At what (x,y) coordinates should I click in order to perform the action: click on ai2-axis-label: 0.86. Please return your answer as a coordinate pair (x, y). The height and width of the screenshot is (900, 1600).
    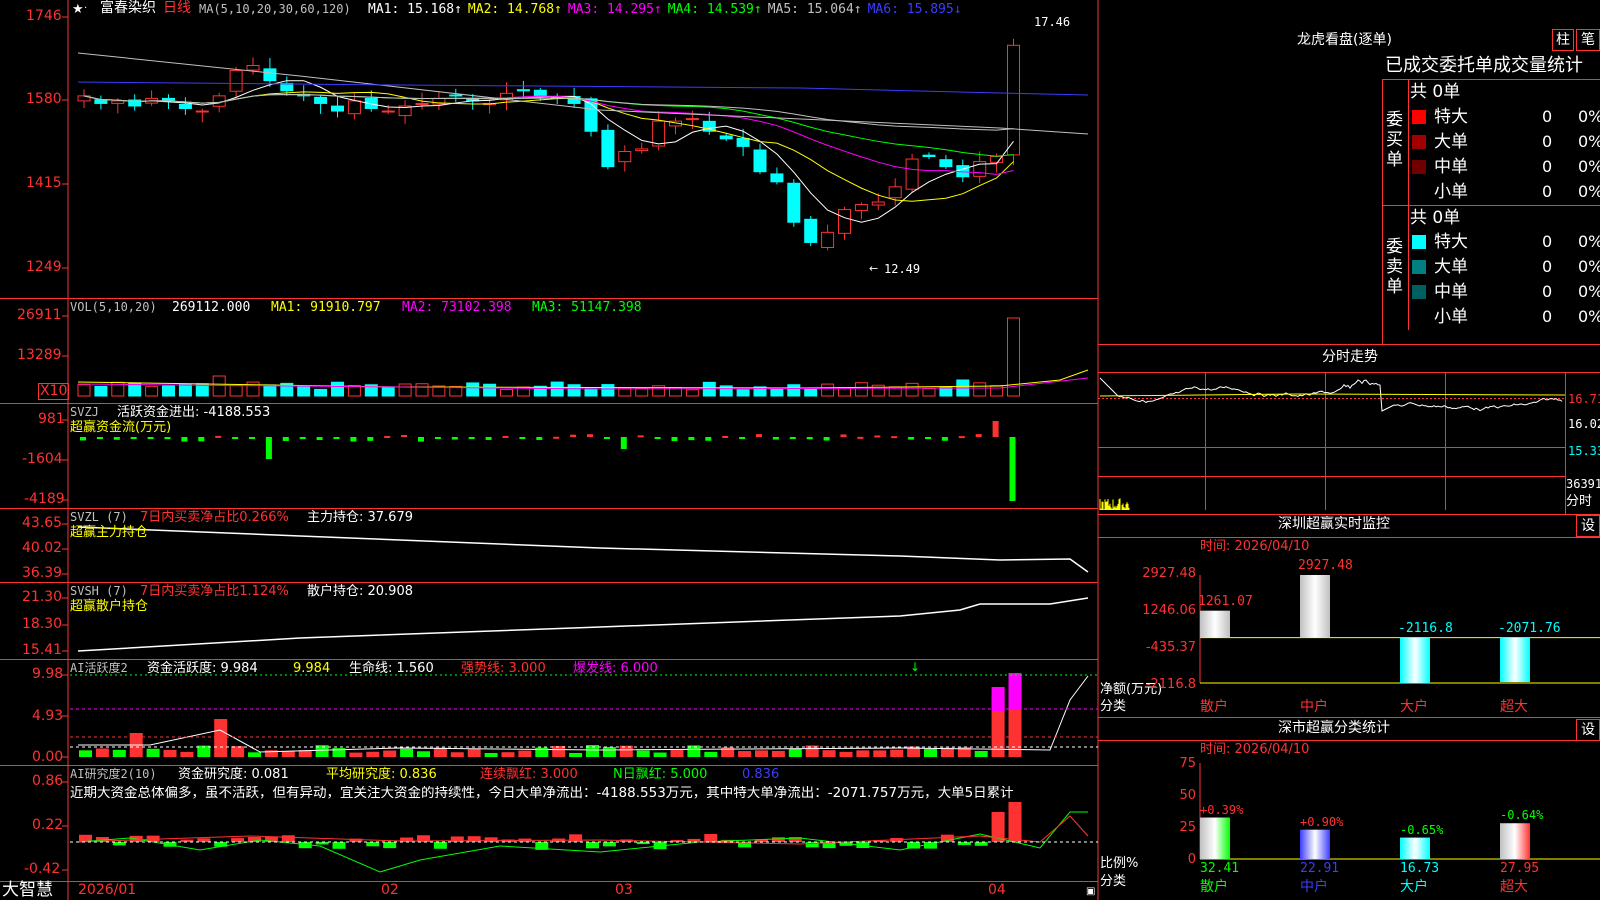
    Looking at the image, I should click on (48, 781).